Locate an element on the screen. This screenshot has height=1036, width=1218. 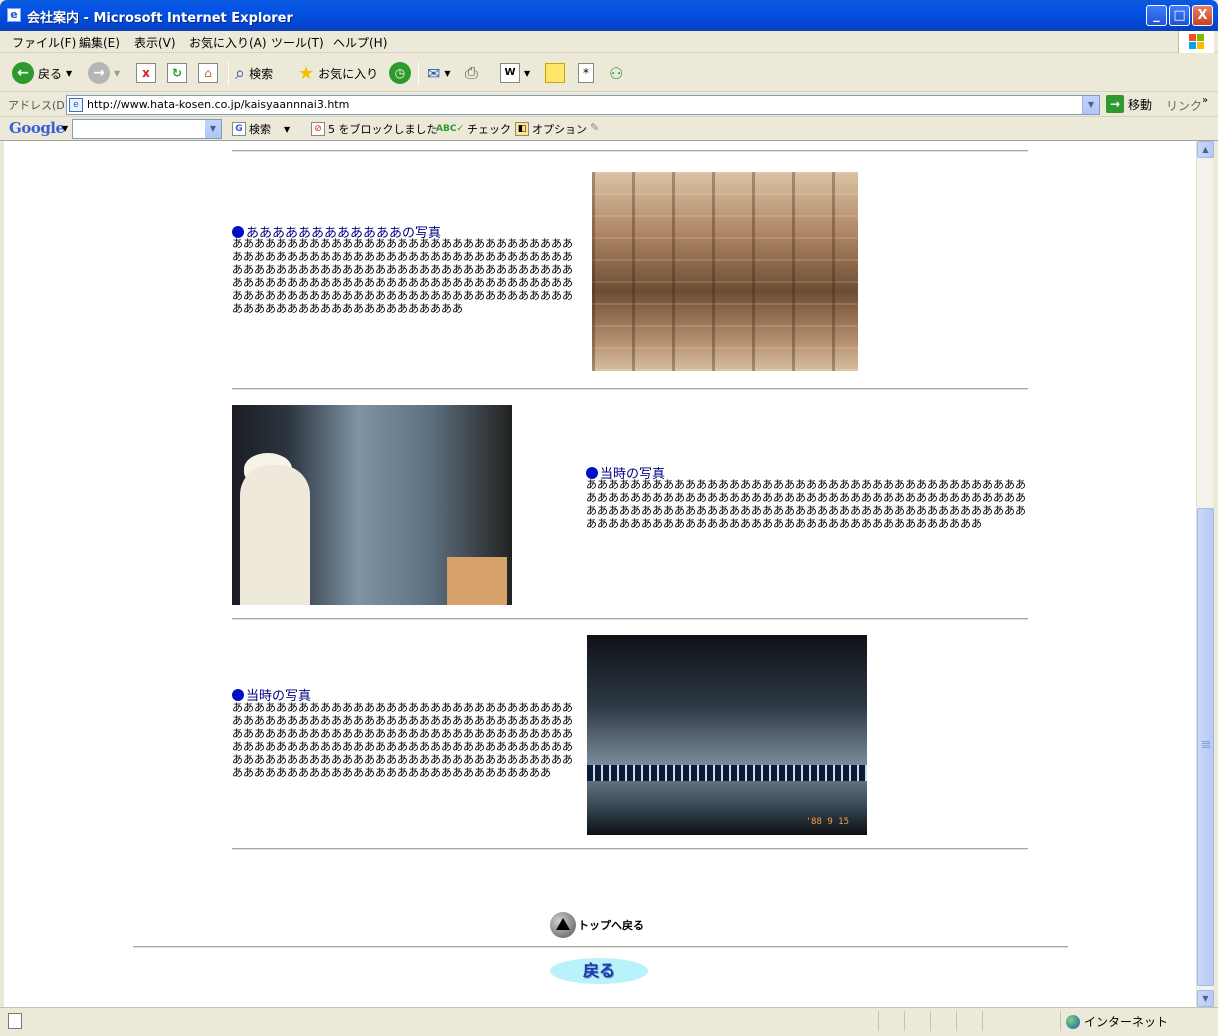
google-search-dropdown-icon: ▼ is located at coordinates (213, 129).